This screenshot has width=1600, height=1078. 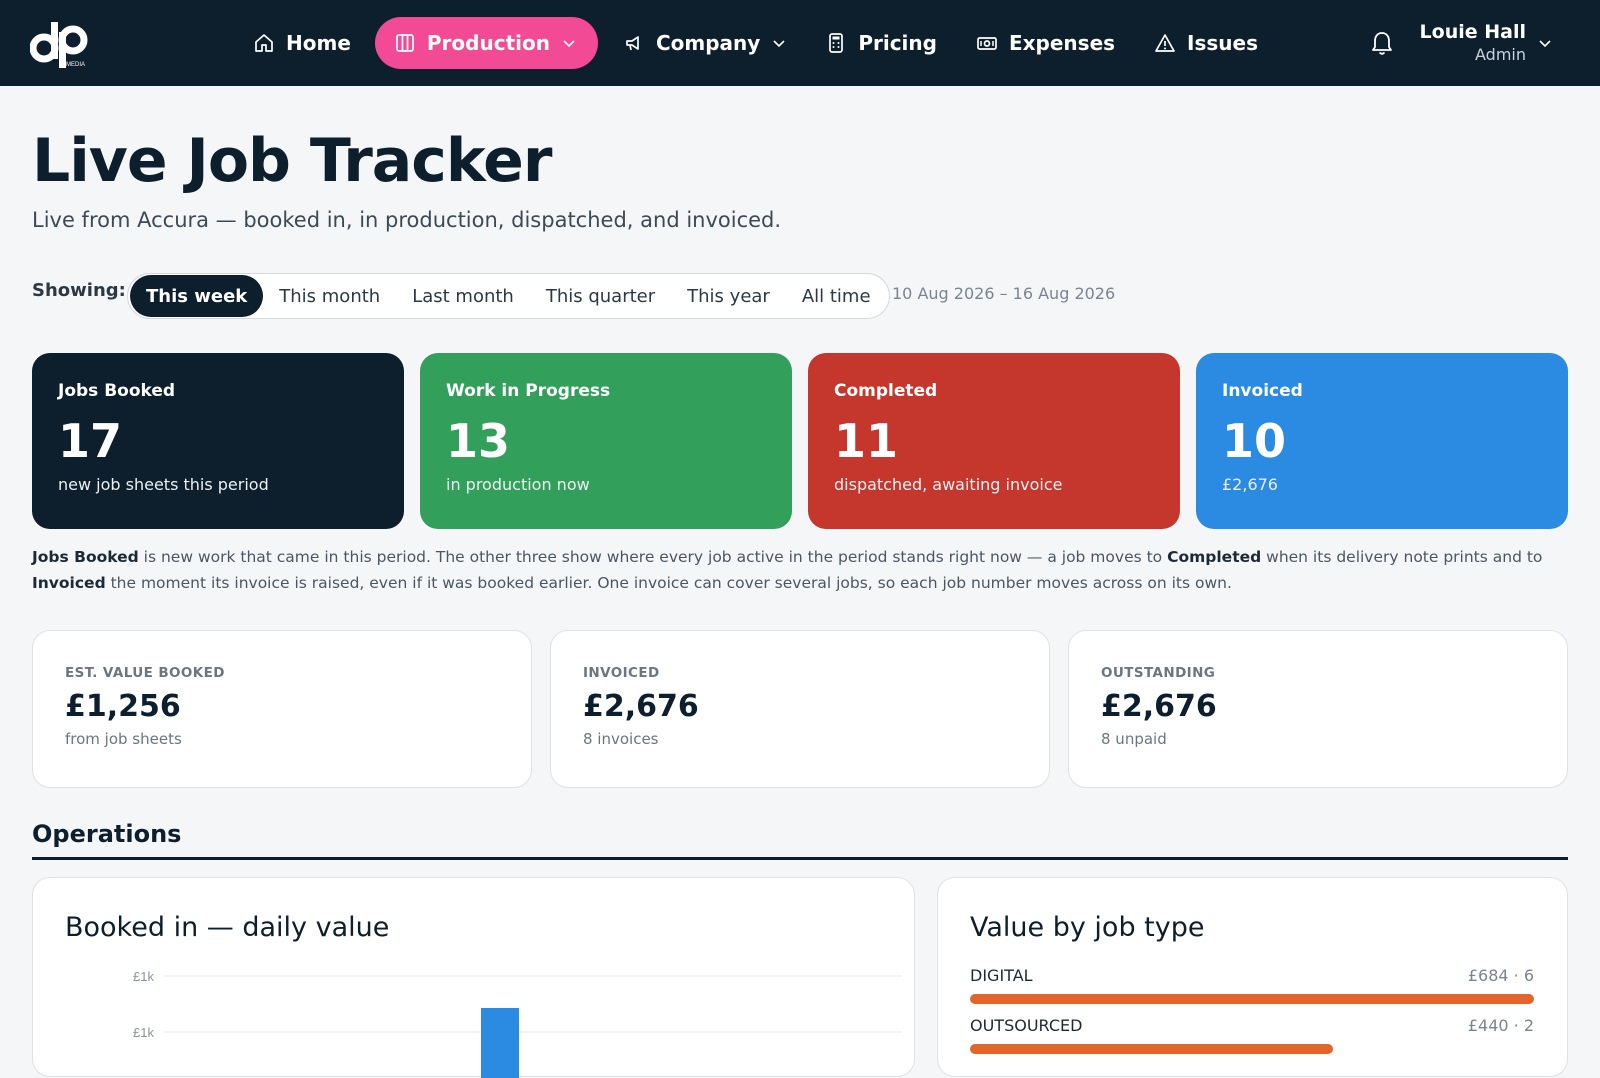 I want to click on nav-item-expenses: Expenses, so click(x=1045, y=43).